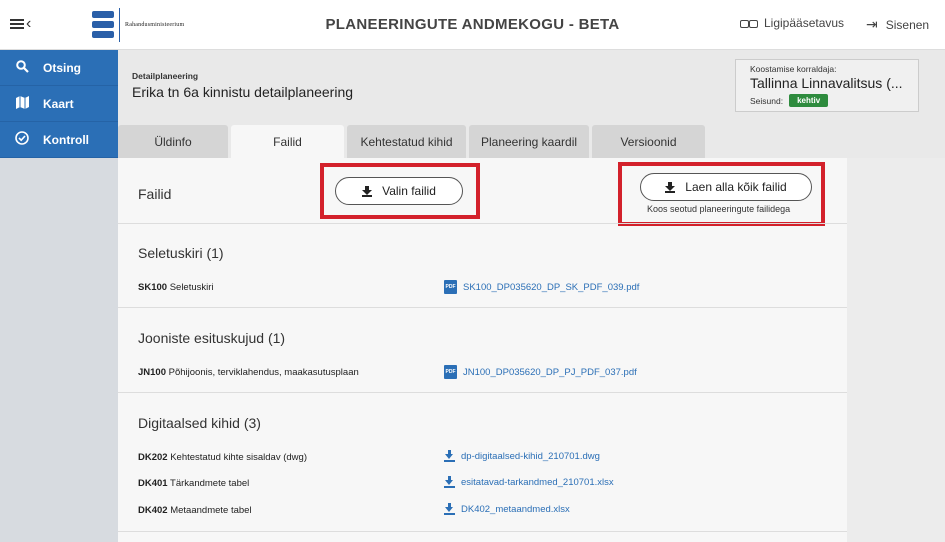 This screenshot has width=945, height=542. Describe the element at coordinates (153, 287) in the screenshot. I see `file-code: SK100` at that location.